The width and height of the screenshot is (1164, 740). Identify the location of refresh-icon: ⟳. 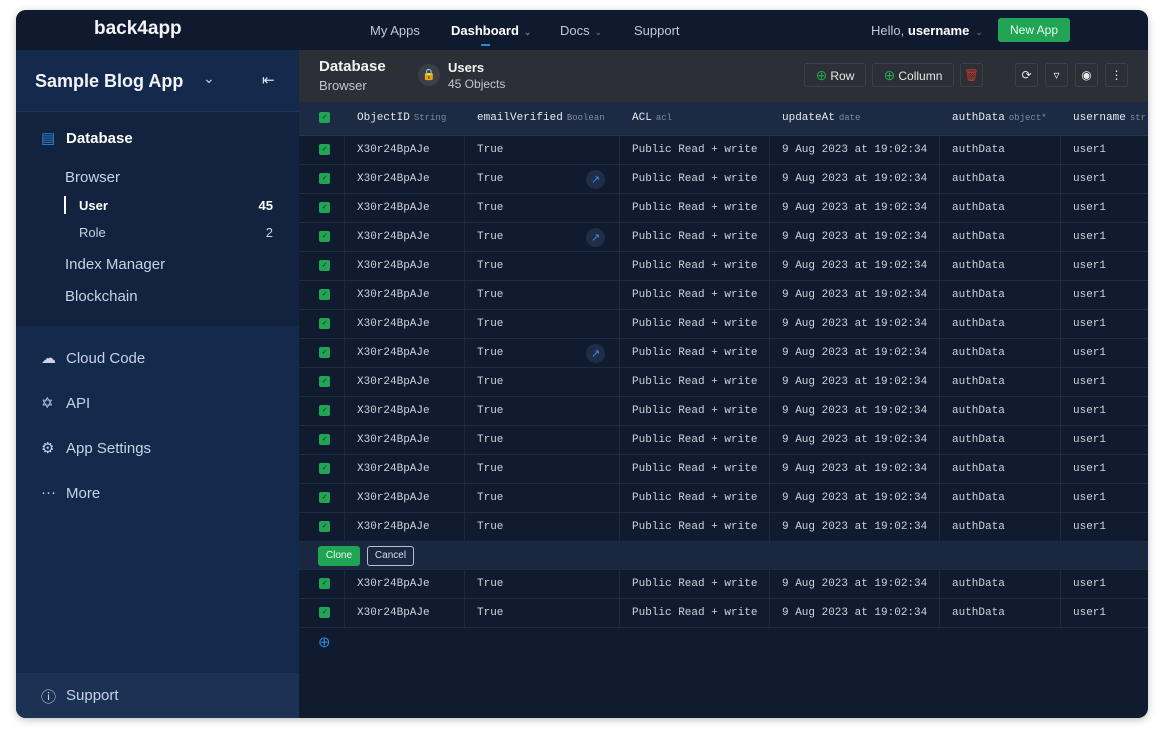
(1026, 75).